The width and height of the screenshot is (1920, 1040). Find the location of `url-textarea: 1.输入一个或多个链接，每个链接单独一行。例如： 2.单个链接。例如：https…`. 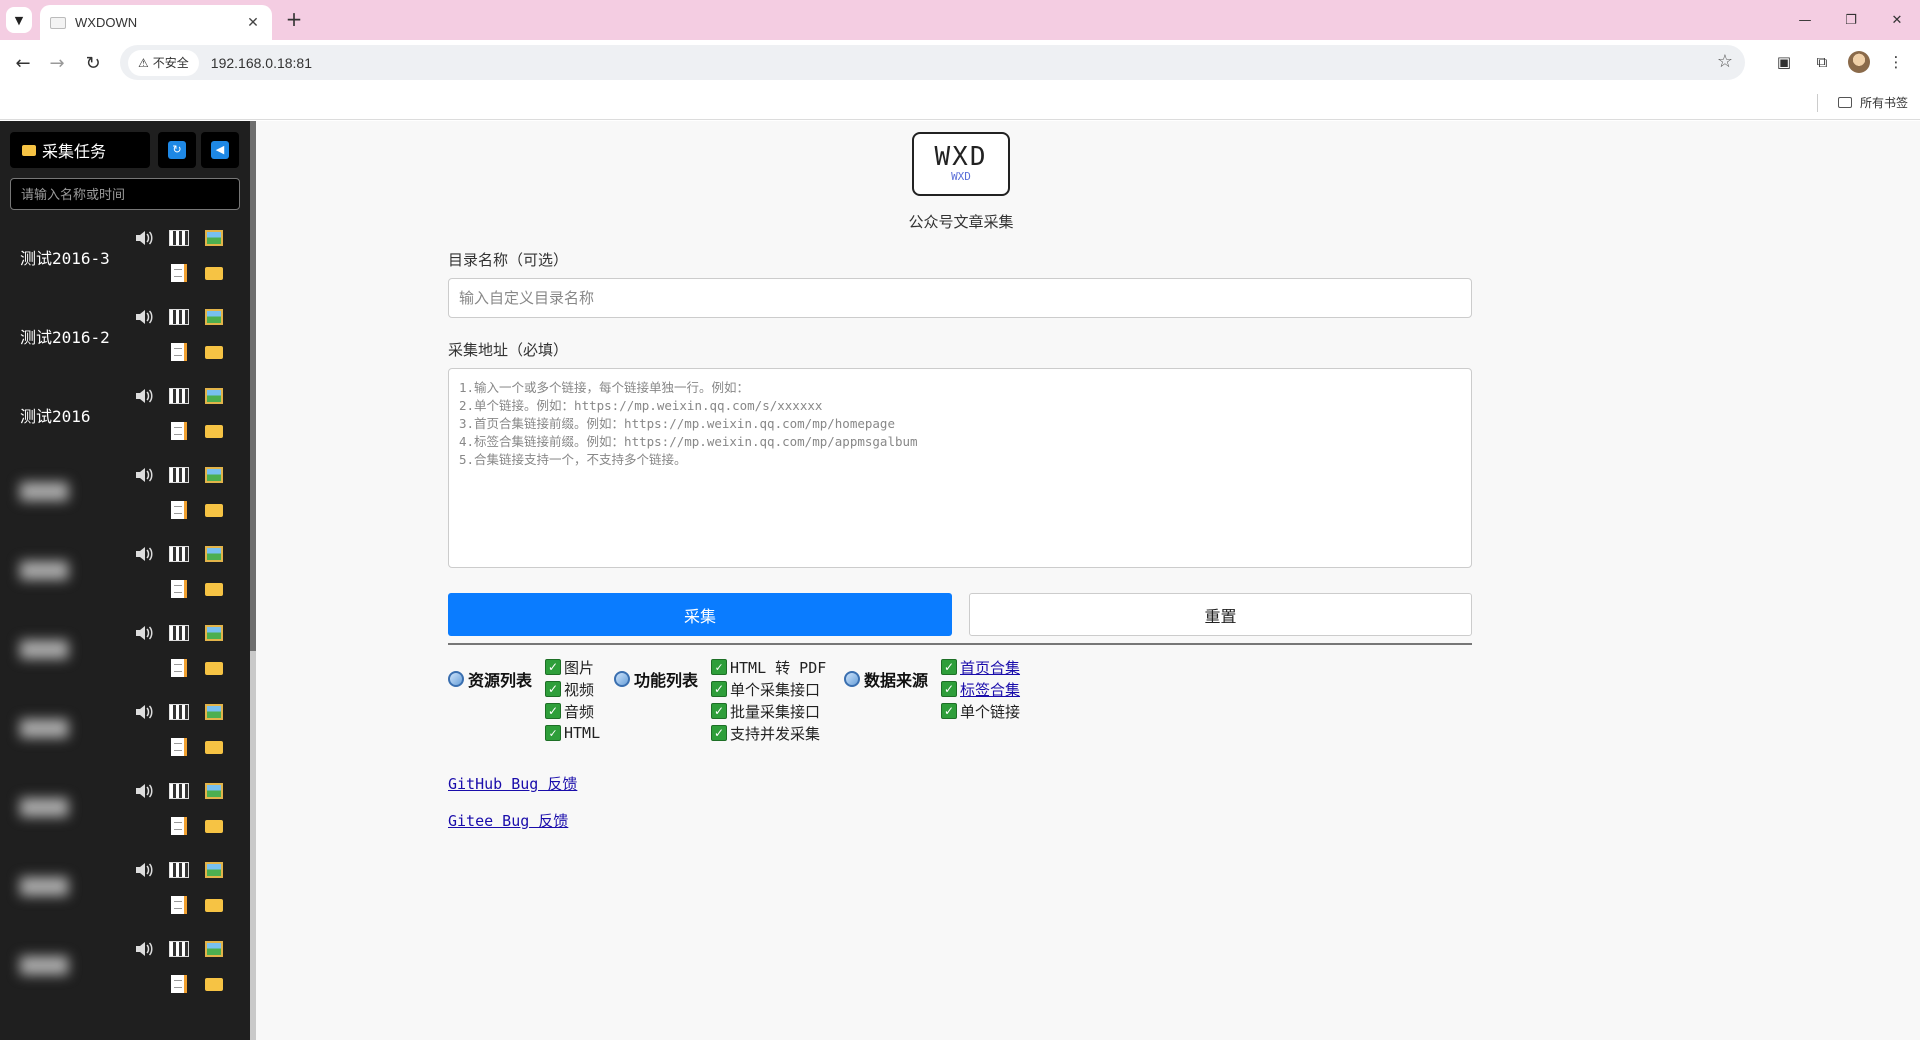

url-textarea: 1.输入一个或多个链接，每个链接单独一行。例如： 2.单个链接。例如：https… is located at coordinates (960, 468).